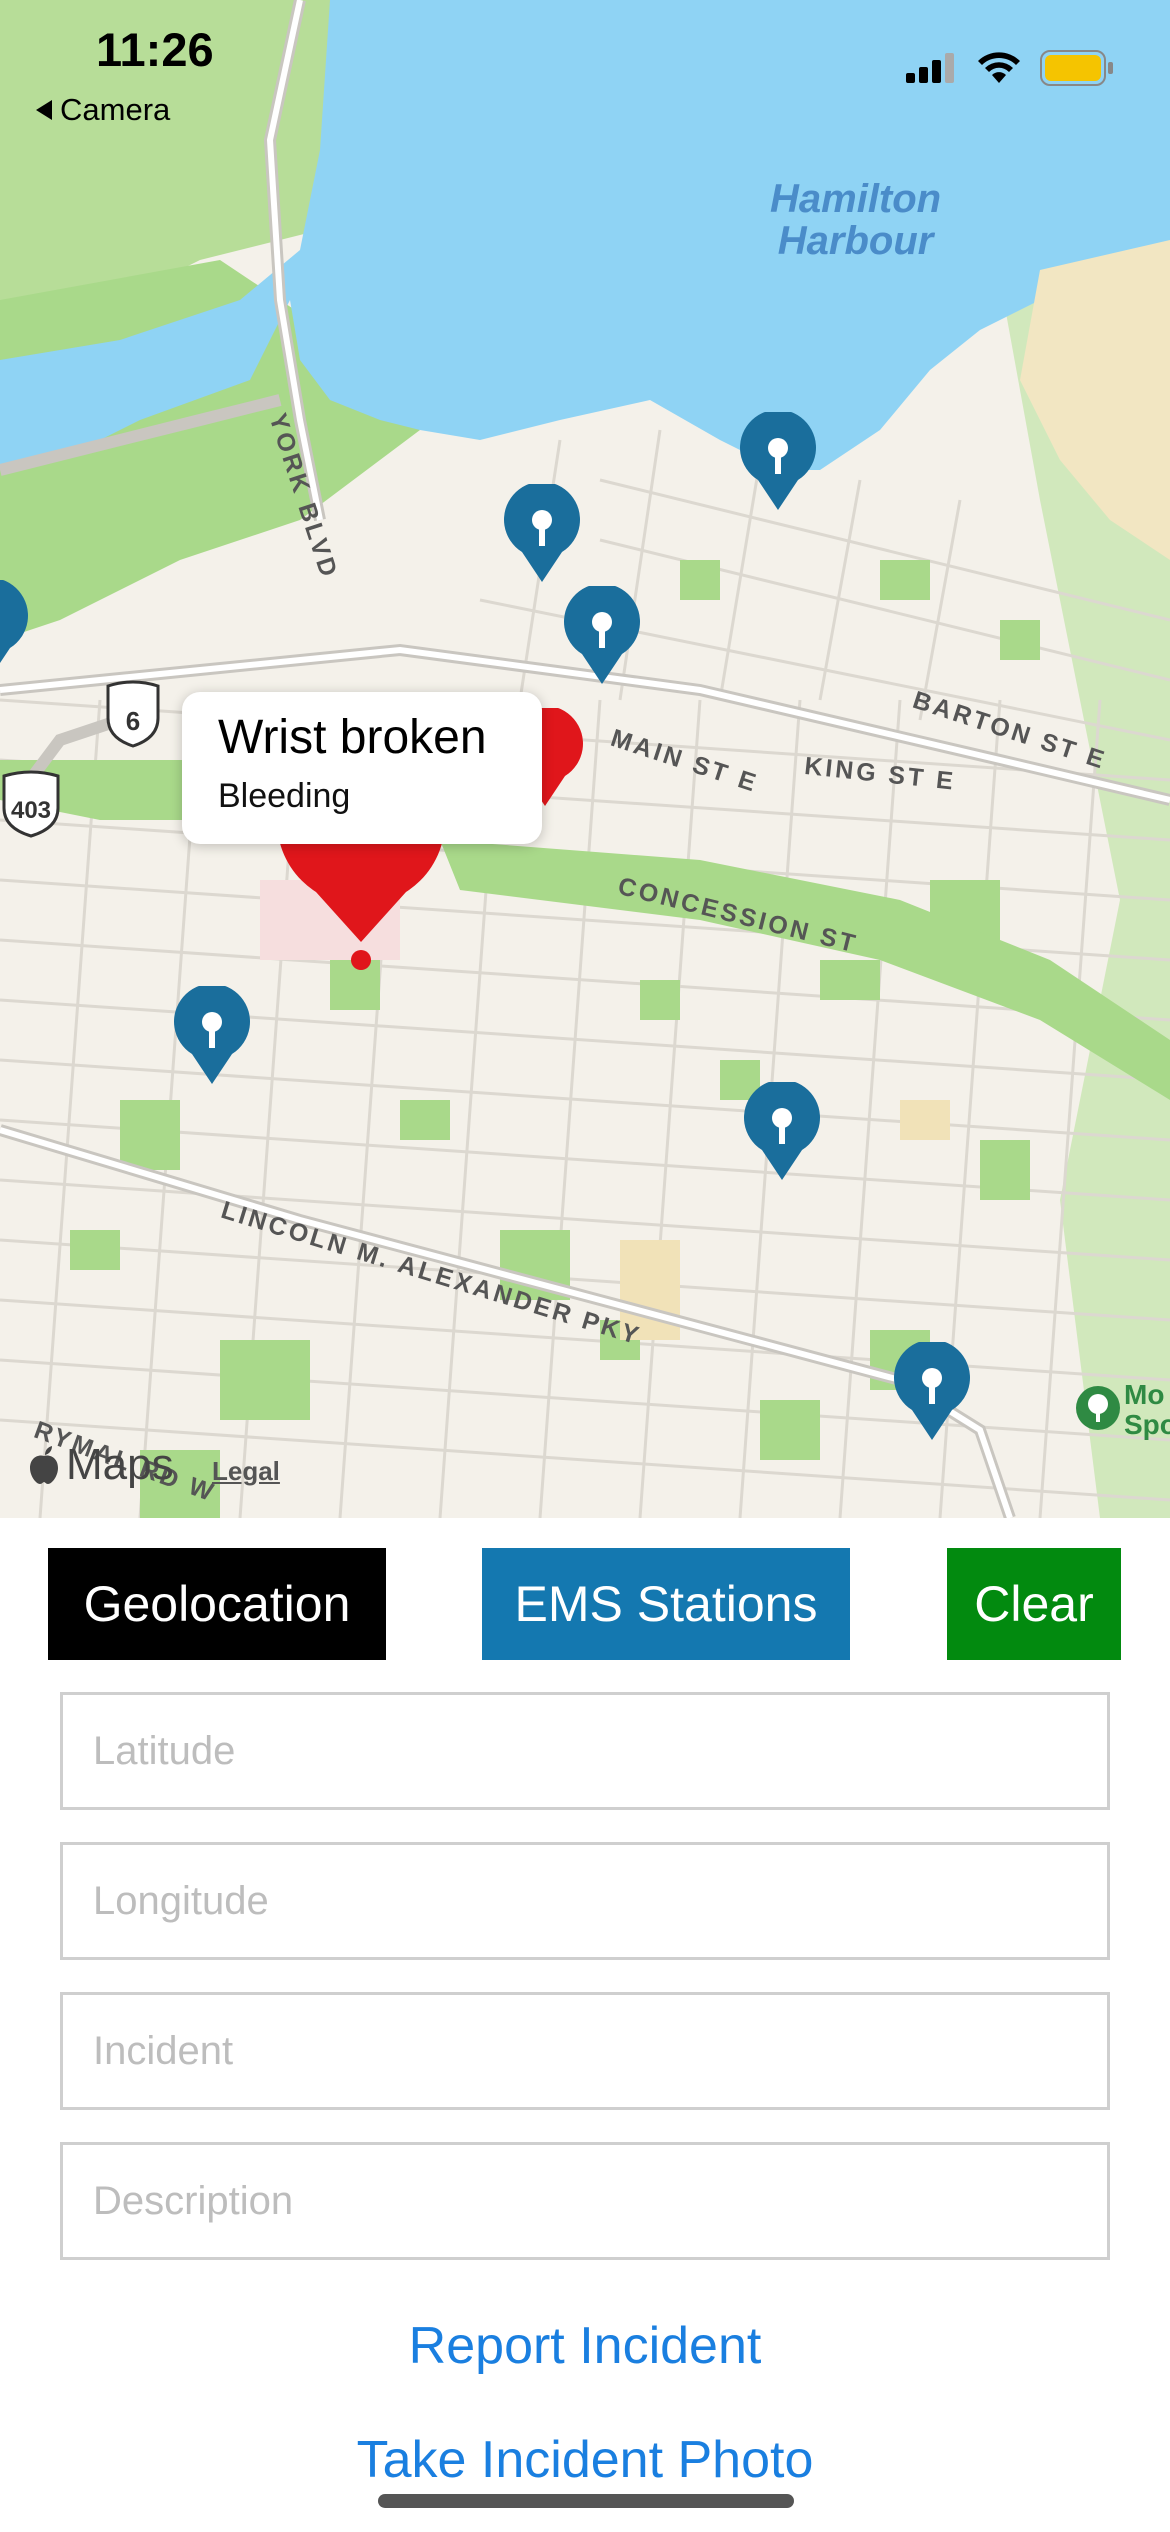 The image size is (1170, 2532). What do you see at coordinates (44, 1465) in the screenshot?
I see `apple-logo-icon` at bounding box center [44, 1465].